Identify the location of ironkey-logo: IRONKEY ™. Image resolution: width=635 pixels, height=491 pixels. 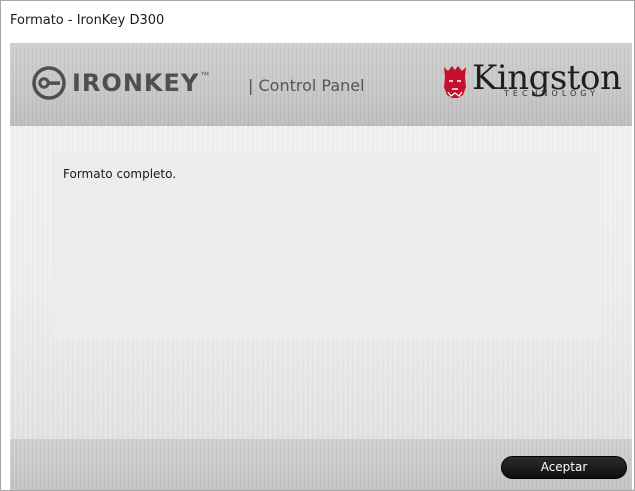
(120, 83).